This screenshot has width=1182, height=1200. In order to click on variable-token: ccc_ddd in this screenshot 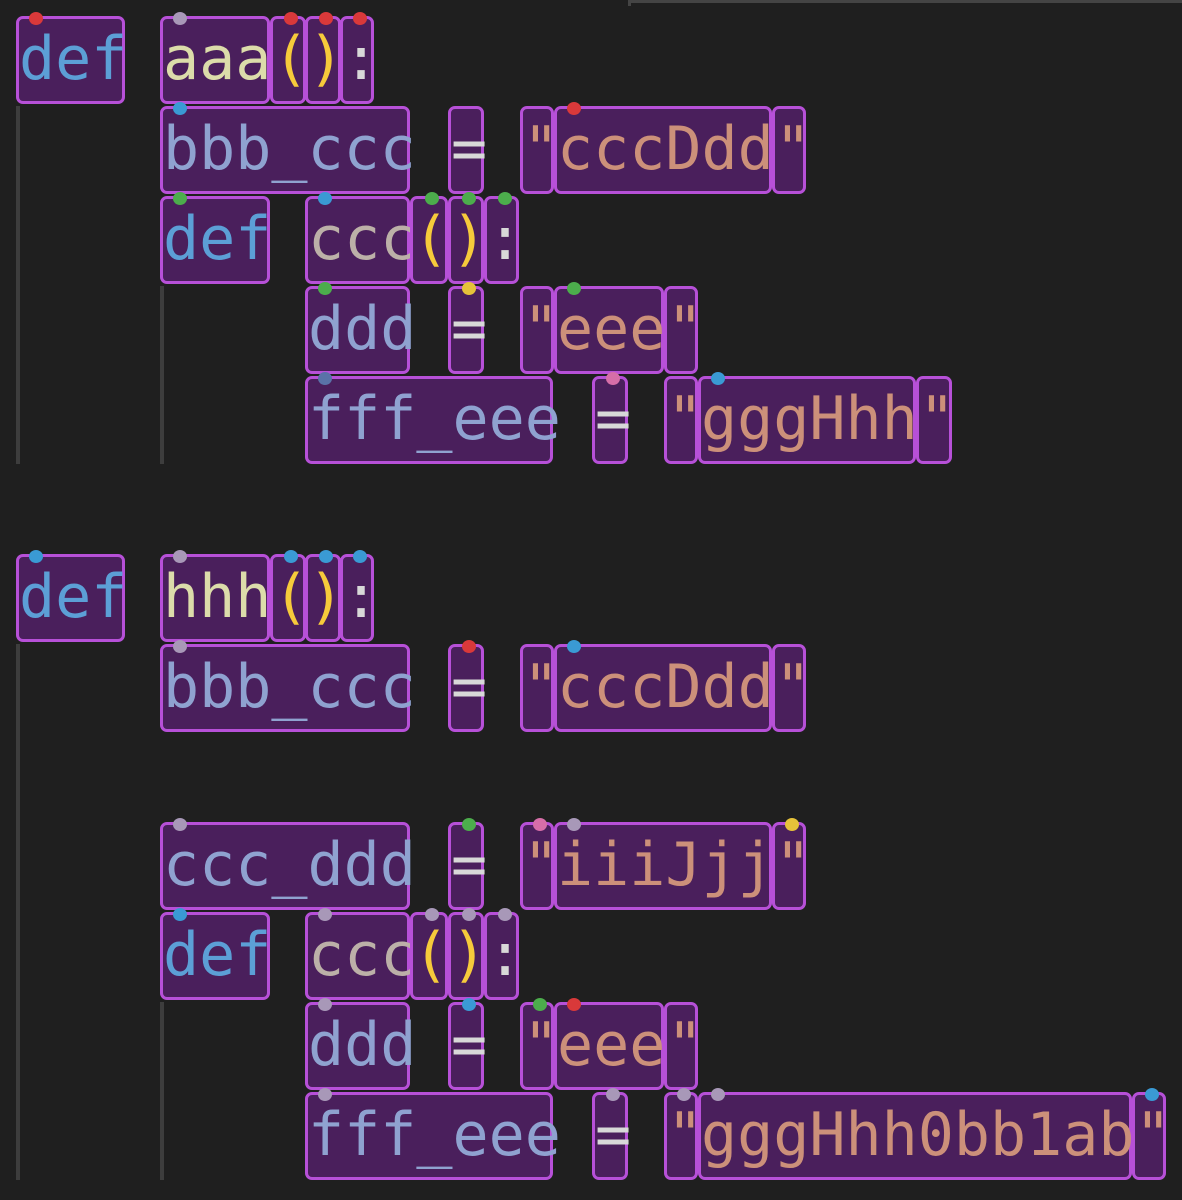, I will do `click(288, 864)`.